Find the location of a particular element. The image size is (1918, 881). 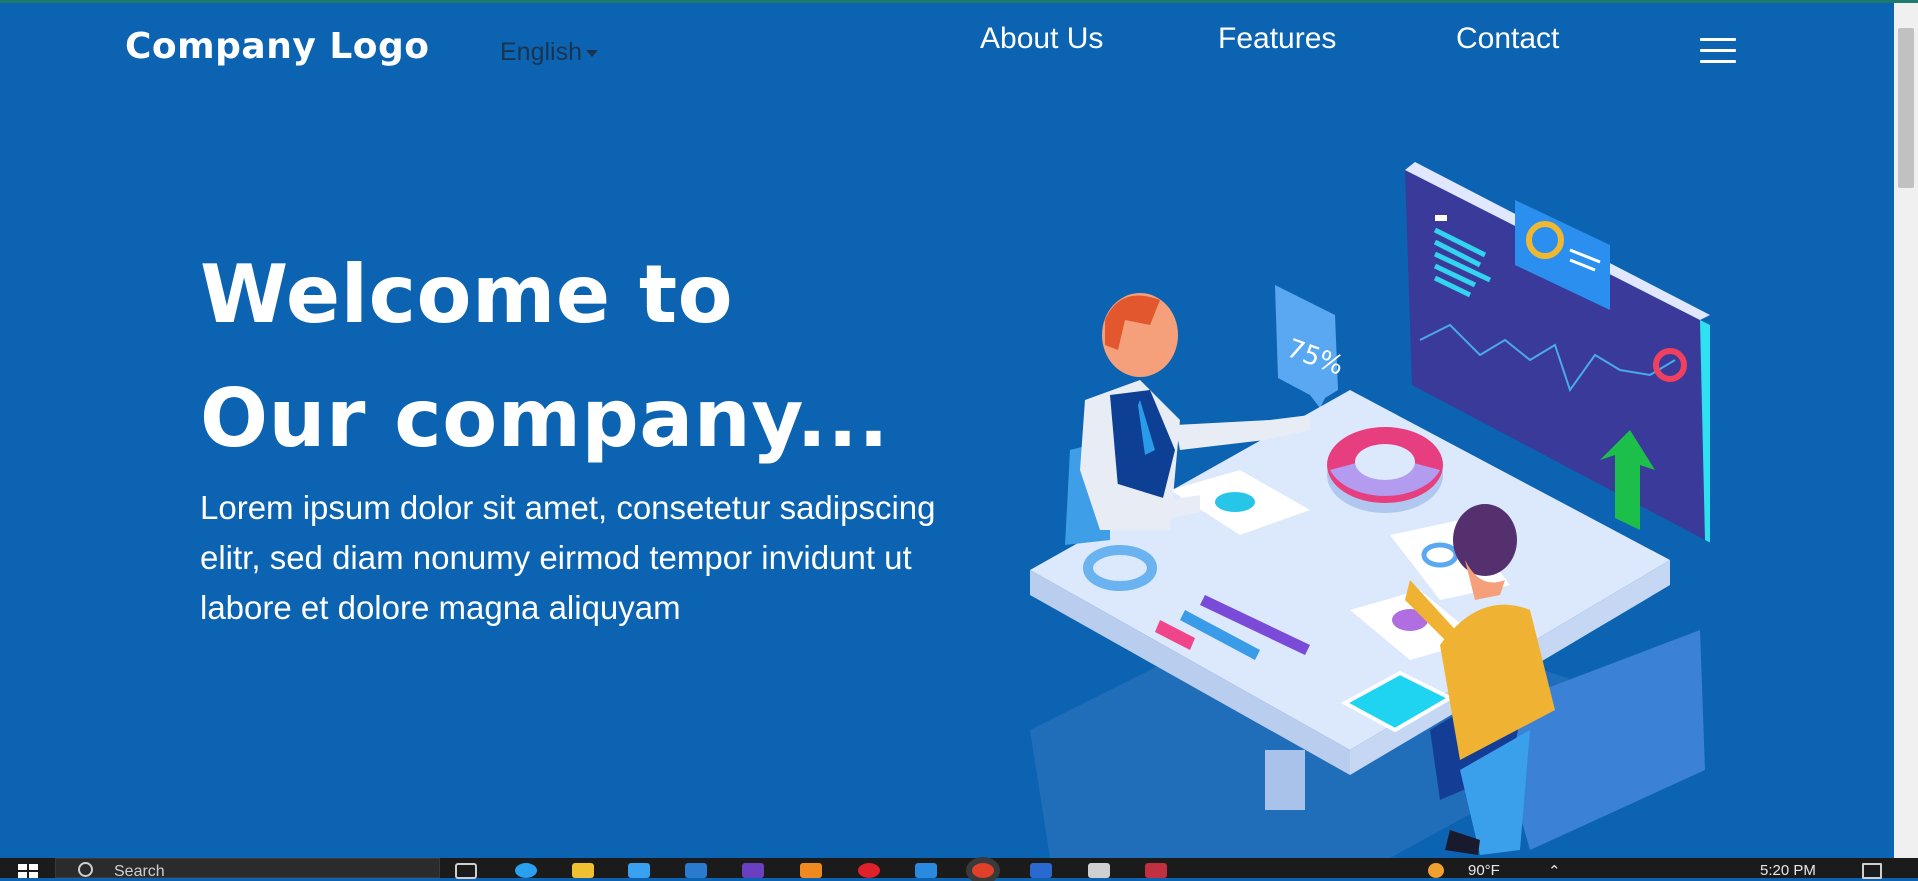

company-logo: Company Logo is located at coordinates (277, 46).